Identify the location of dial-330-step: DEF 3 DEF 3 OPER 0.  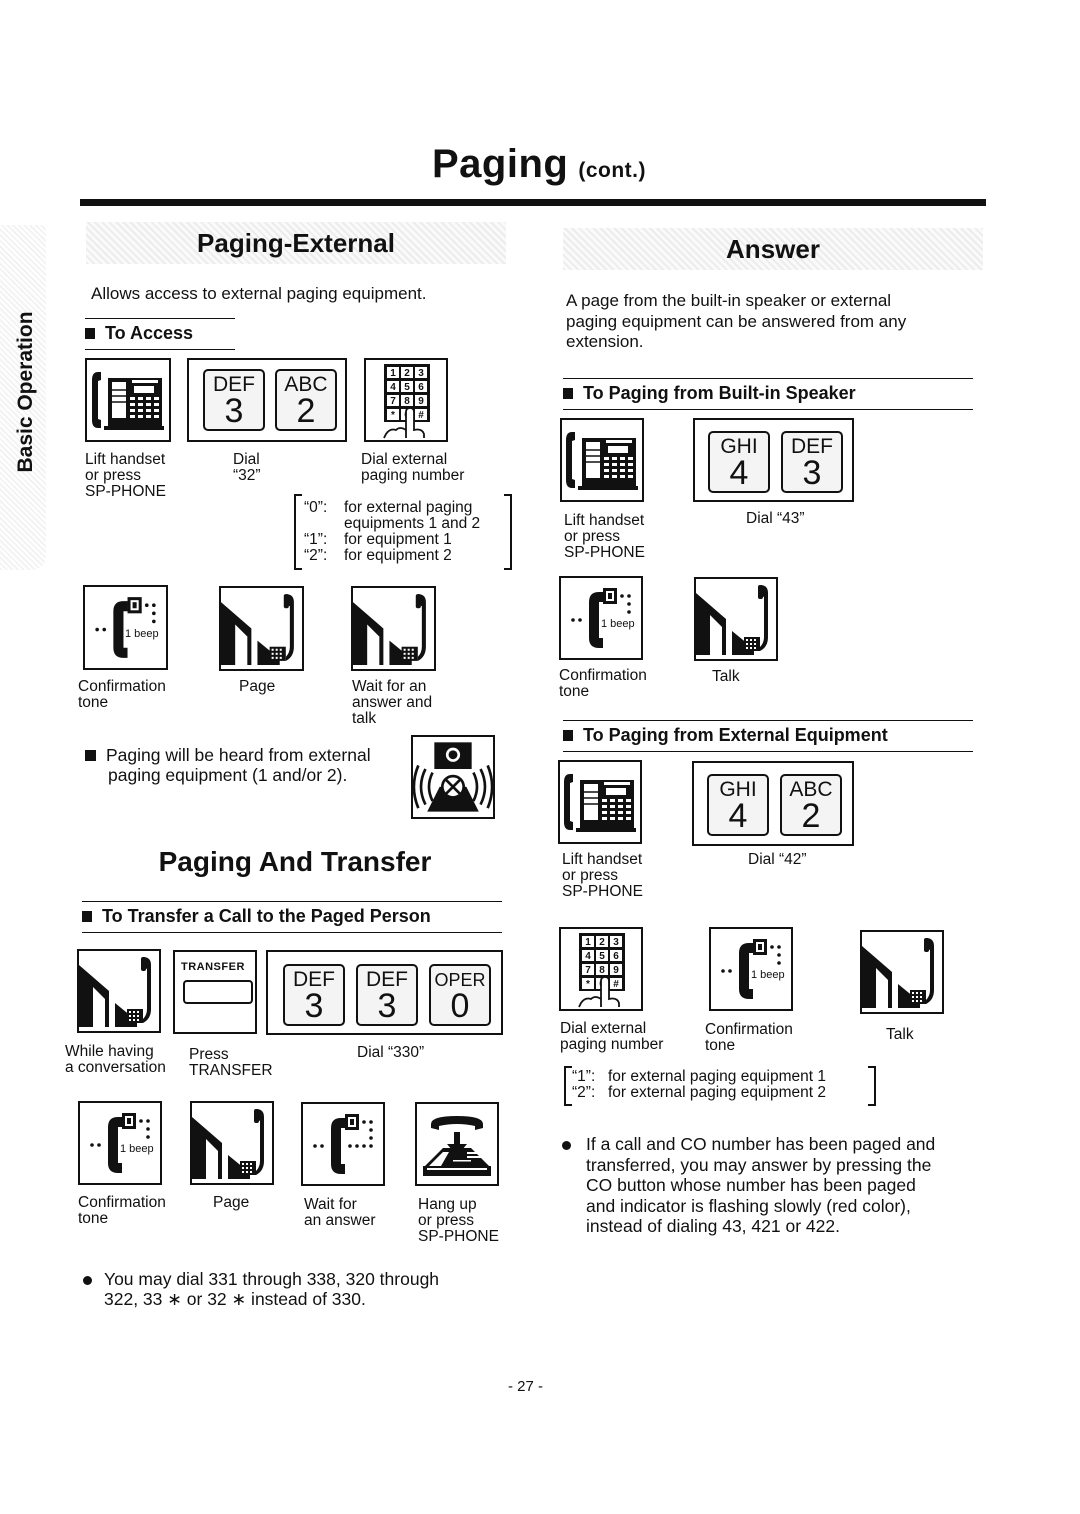
(384, 992).